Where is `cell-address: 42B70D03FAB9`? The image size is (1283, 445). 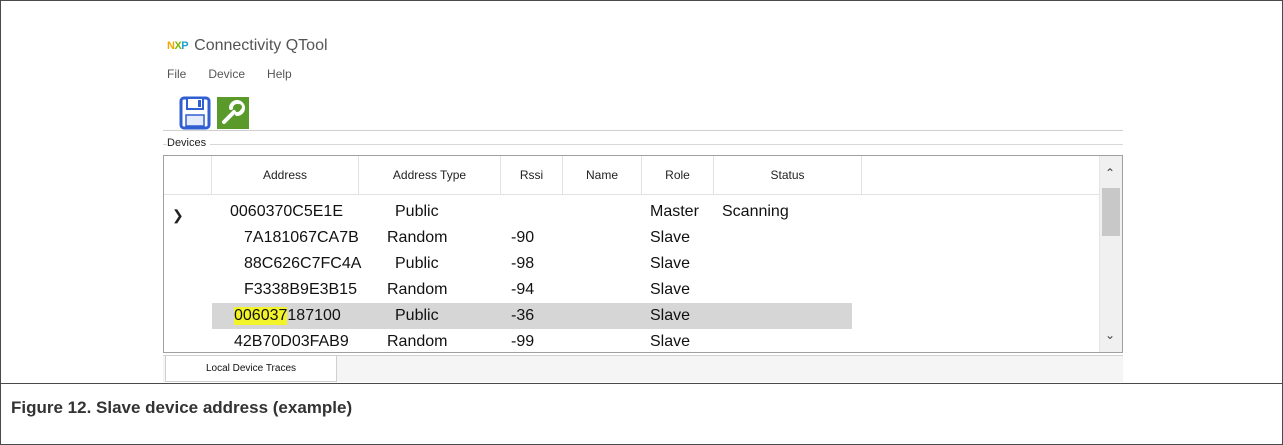 cell-address: 42B70D03FAB9 is located at coordinates (291, 341).